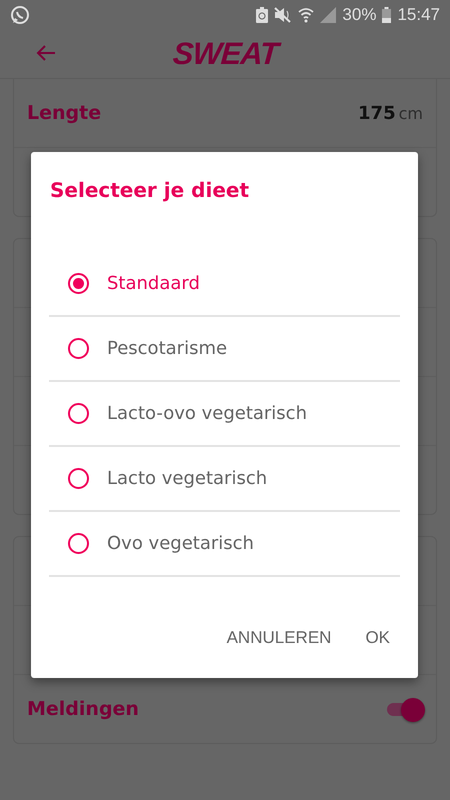 The image size is (450, 800). What do you see at coordinates (405, 709) in the screenshot?
I see `toggle-switch` at bounding box center [405, 709].